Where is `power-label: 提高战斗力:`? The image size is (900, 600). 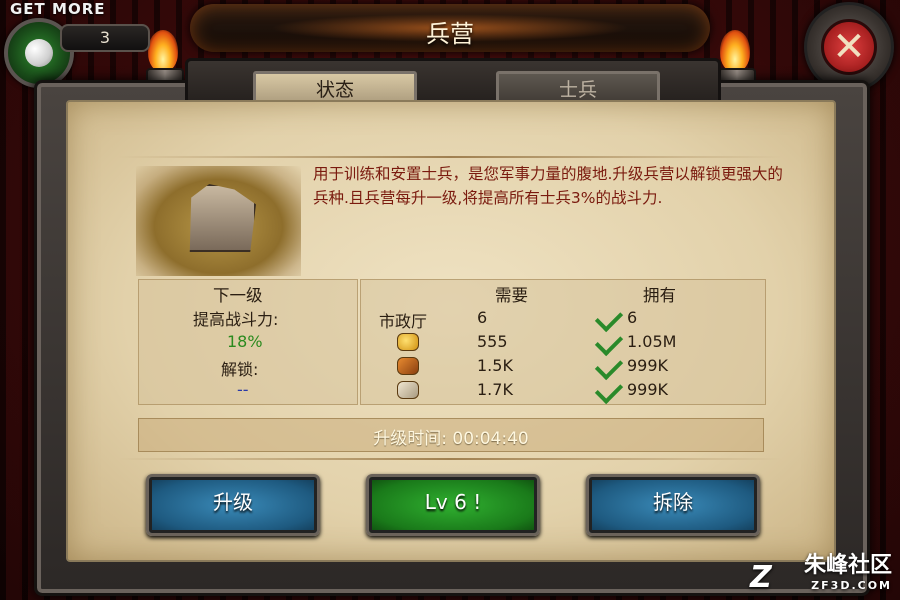
power-label: 提高战斗力: is located at coordinates (236, 319).